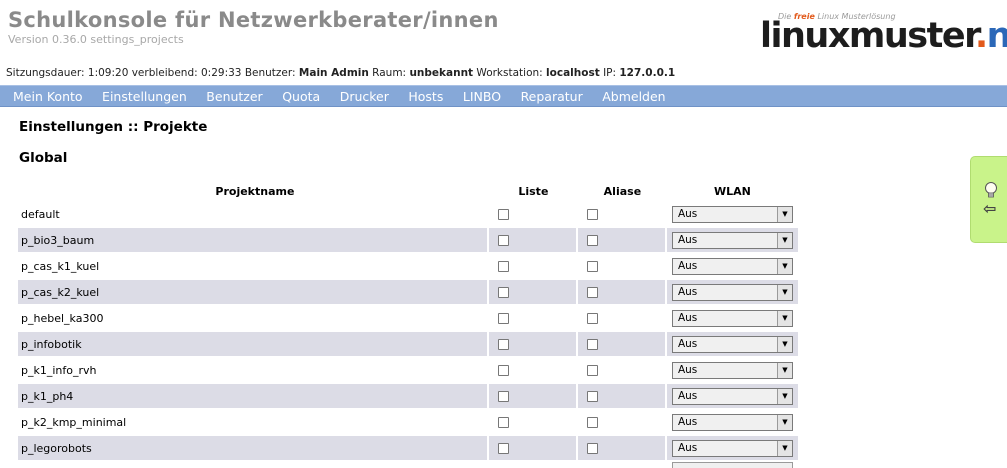 The height and width of the screenshot is (468, 1007). I want to click on project-name: p_cas_k2_kuel, so click(253, 292).